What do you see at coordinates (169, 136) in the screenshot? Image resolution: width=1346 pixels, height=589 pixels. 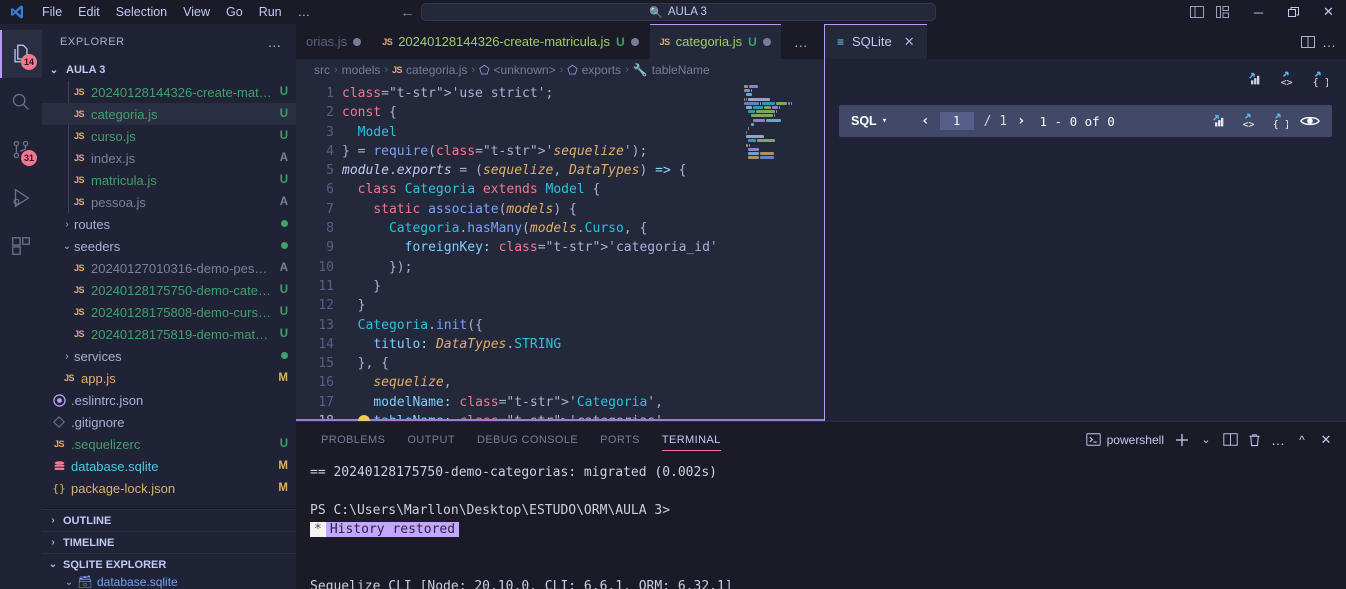 I see `file-tree-row: JS curso.js U` at bounding box center [169, 136].